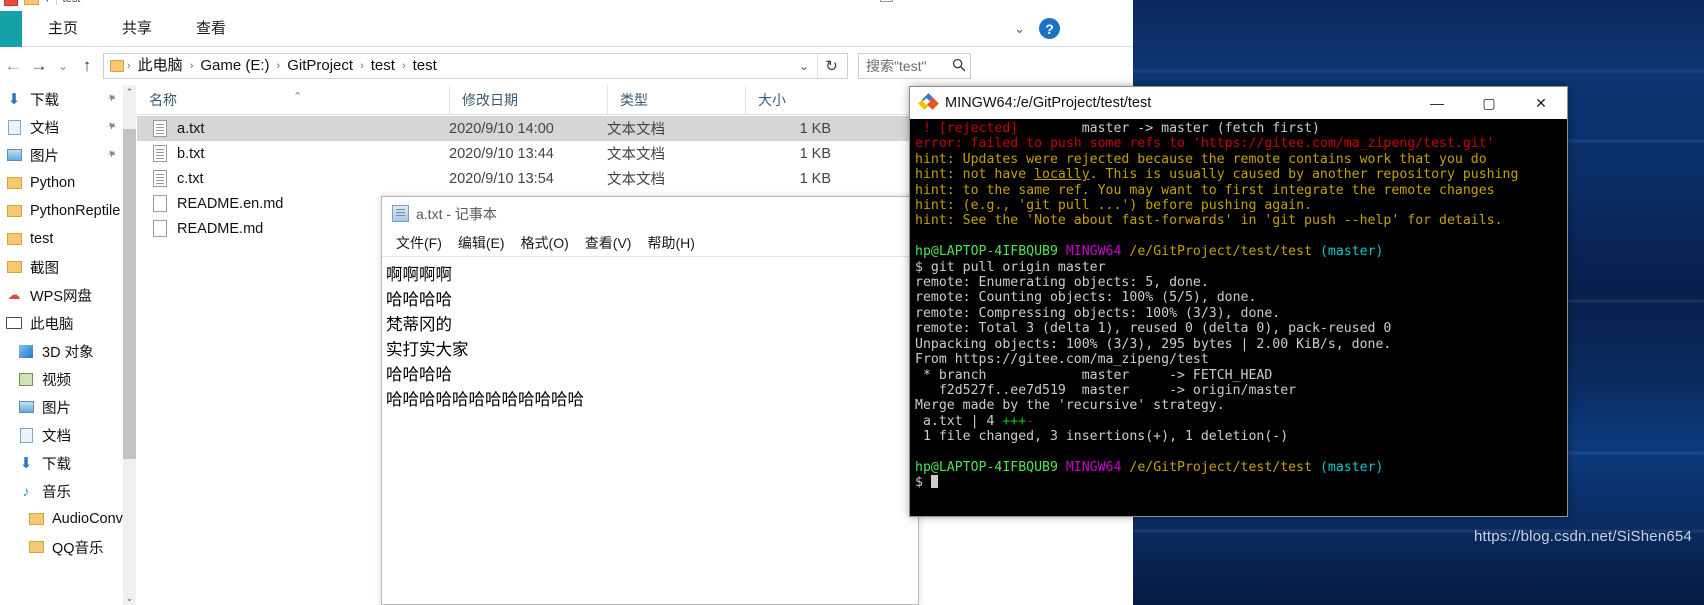 Image resolution: width=1704 pixels, height=605 pixels. Describe the element at coordinates (42, 239) in the screenshot. I see `sidebar-item-label: test` at that location.